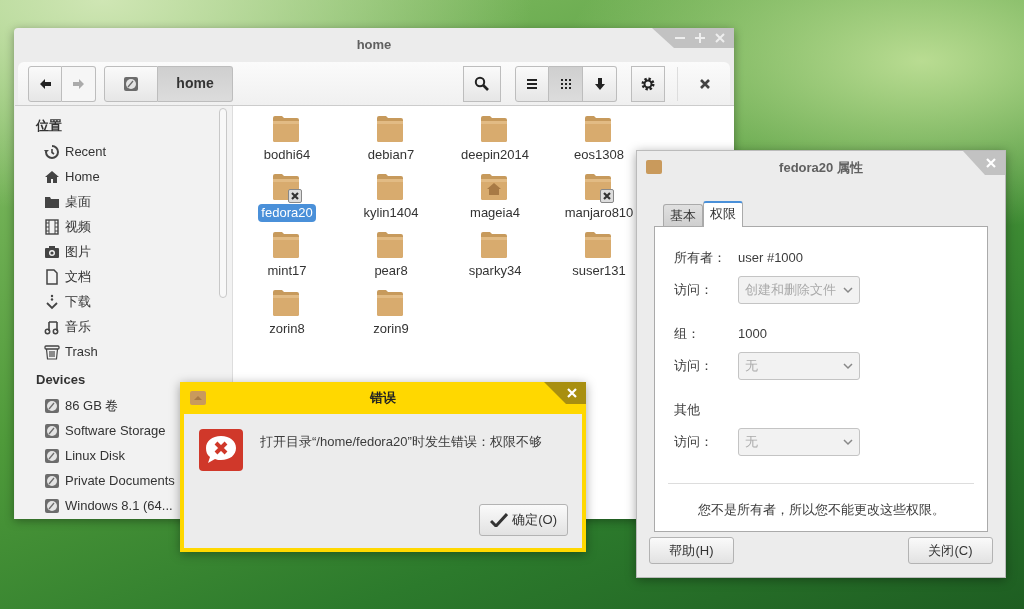  What do you see at coordinates (123, 202) in the screenshot?
I see `sidebar-item: 桌面` at bounding box center [123, 202].